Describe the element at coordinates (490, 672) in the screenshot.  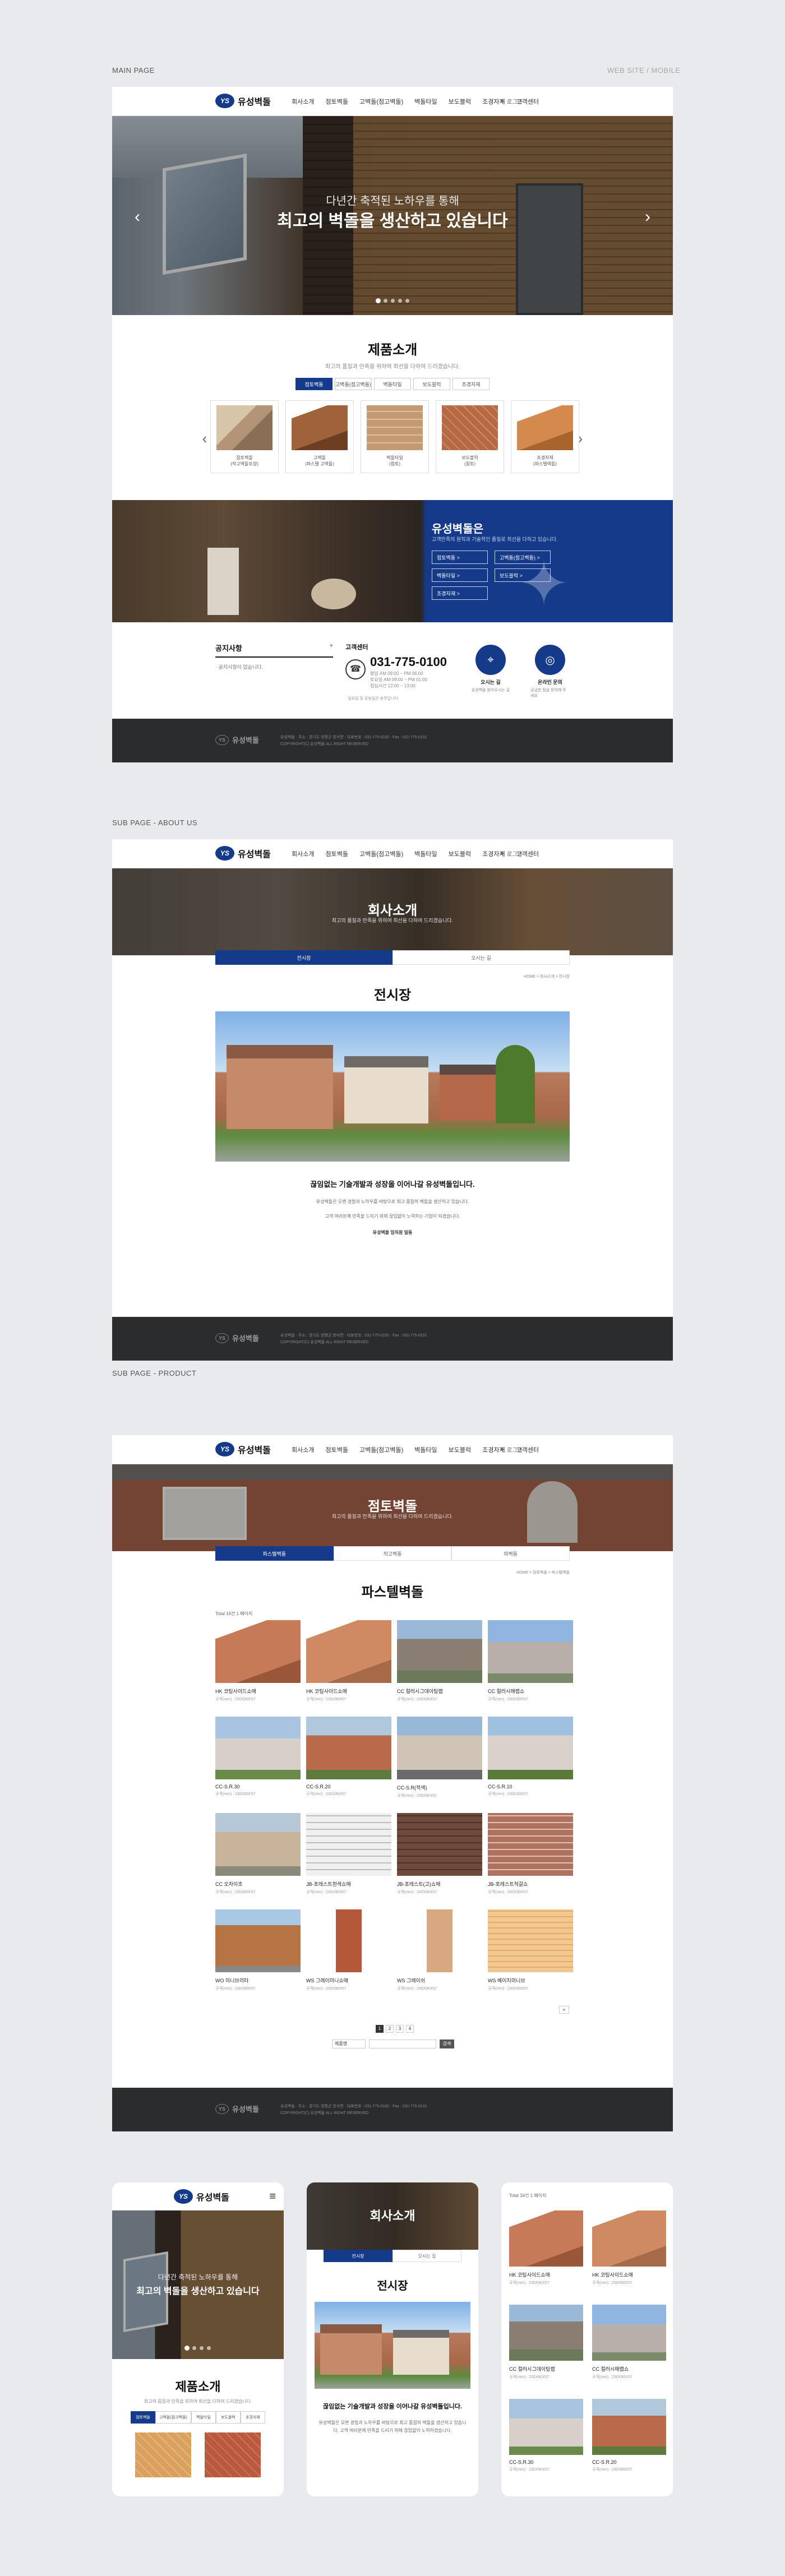
I see `location-link: ⌖ 오시는 길 유성벽돌 찾아오시는 길` at that location.